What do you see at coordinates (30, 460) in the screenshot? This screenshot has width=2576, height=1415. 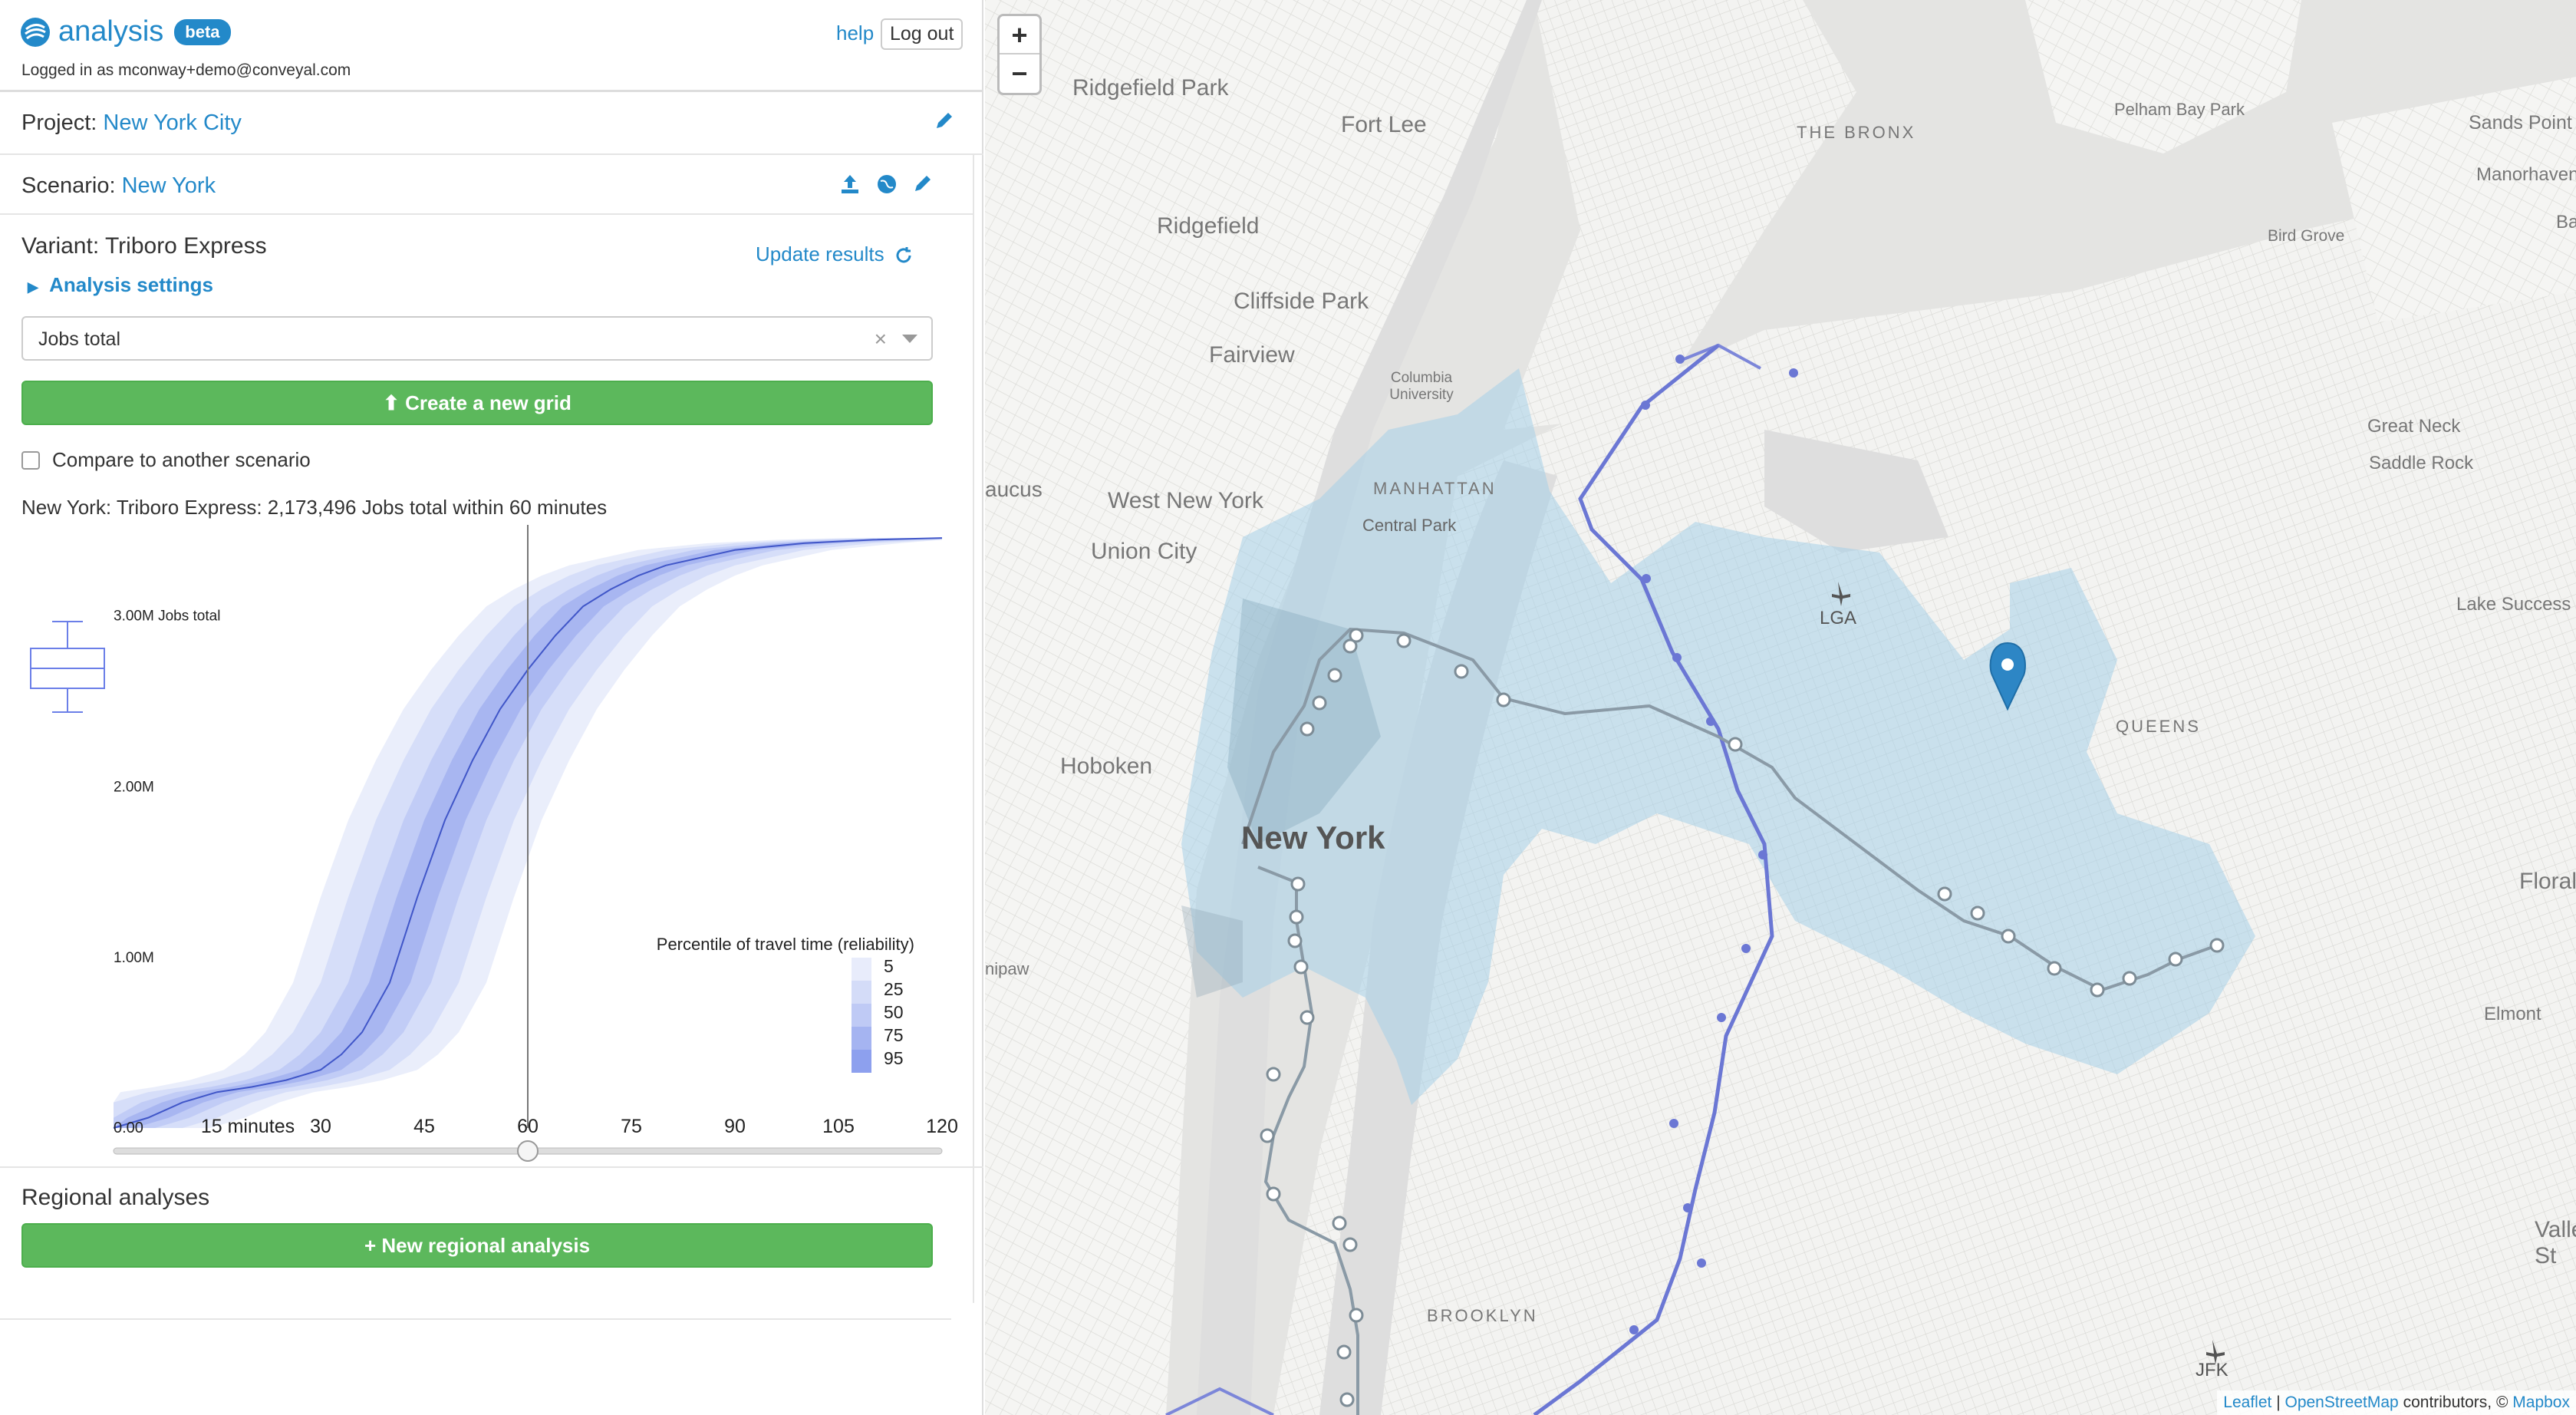 I see `compare-checkbox` at bounding box center [30, 460].